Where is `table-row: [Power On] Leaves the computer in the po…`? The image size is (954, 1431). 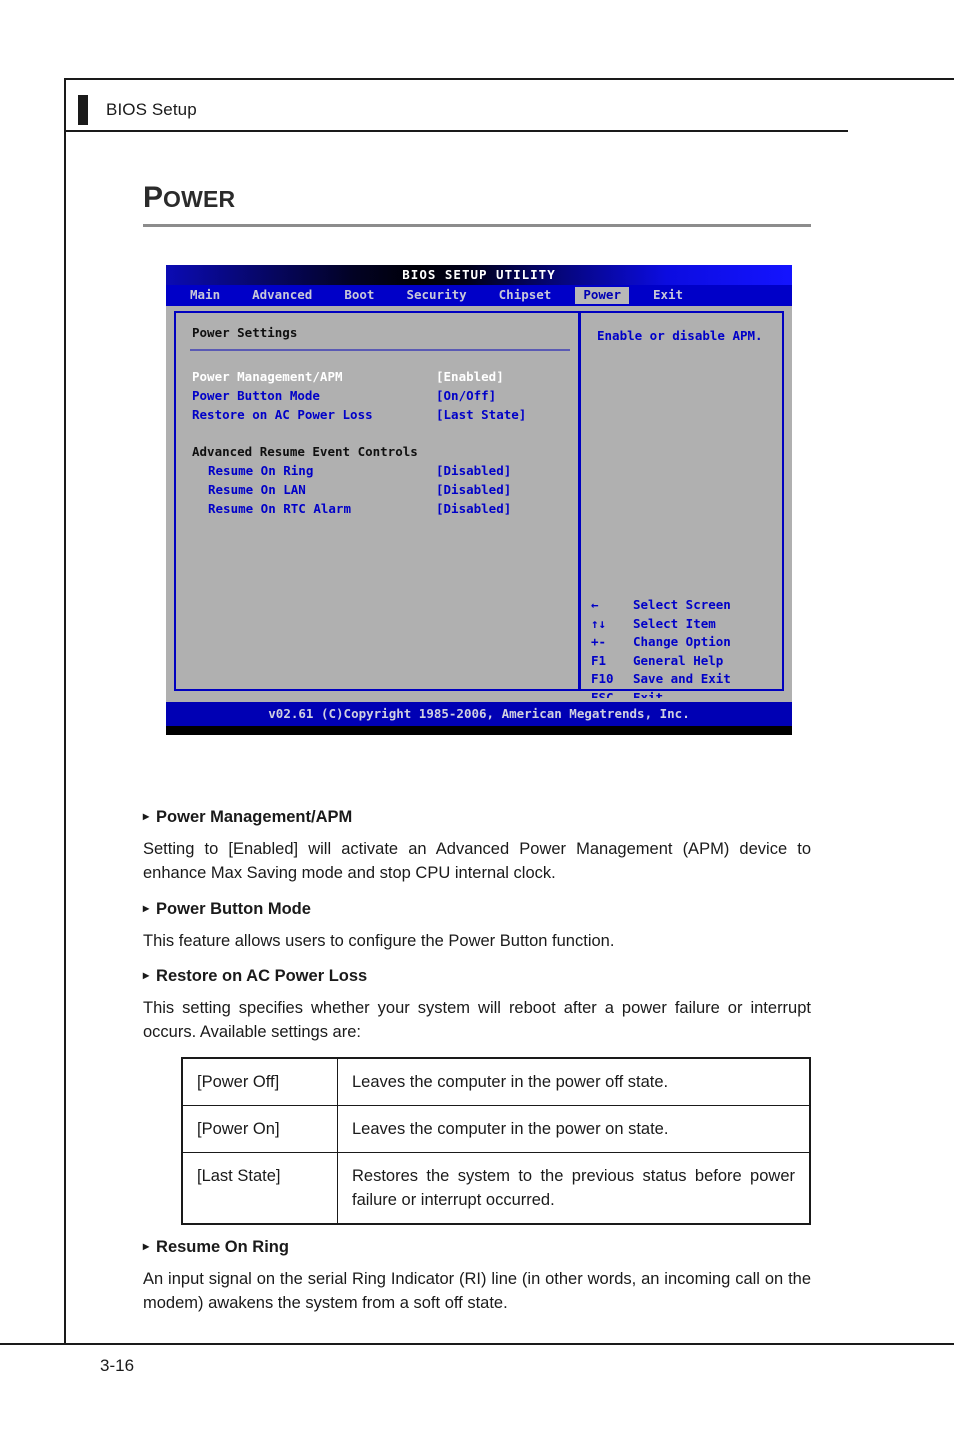
table-row: [Power On] Leaves the computer in the po… is located at coordinates (496, 1129).